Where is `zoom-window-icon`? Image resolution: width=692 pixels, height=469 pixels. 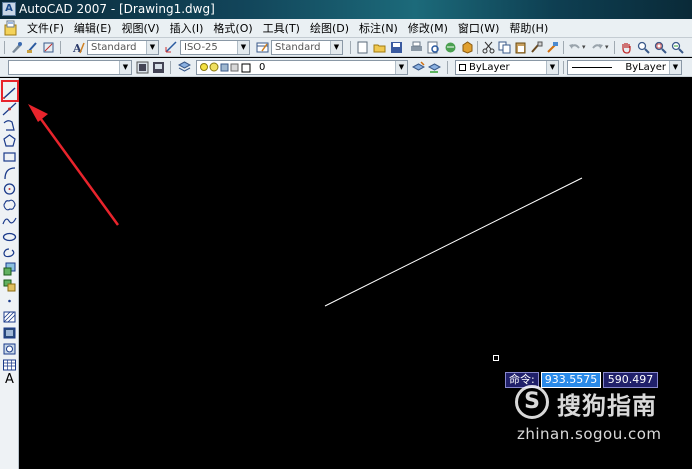
zoom-window-icon is located at coordinates (660, 47).